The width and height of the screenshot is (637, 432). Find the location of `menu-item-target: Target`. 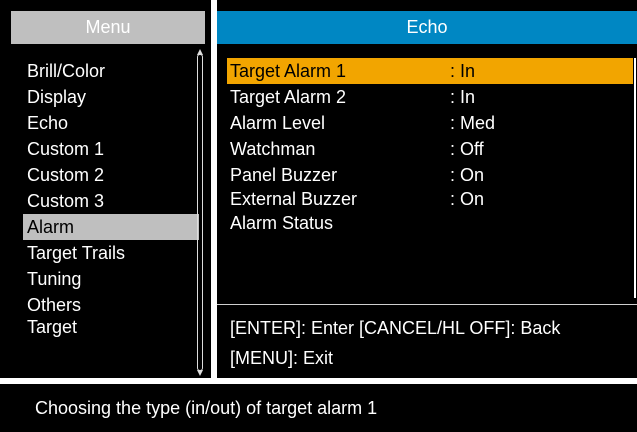

menu-item-target: Target is located at coordinates (111, 327).